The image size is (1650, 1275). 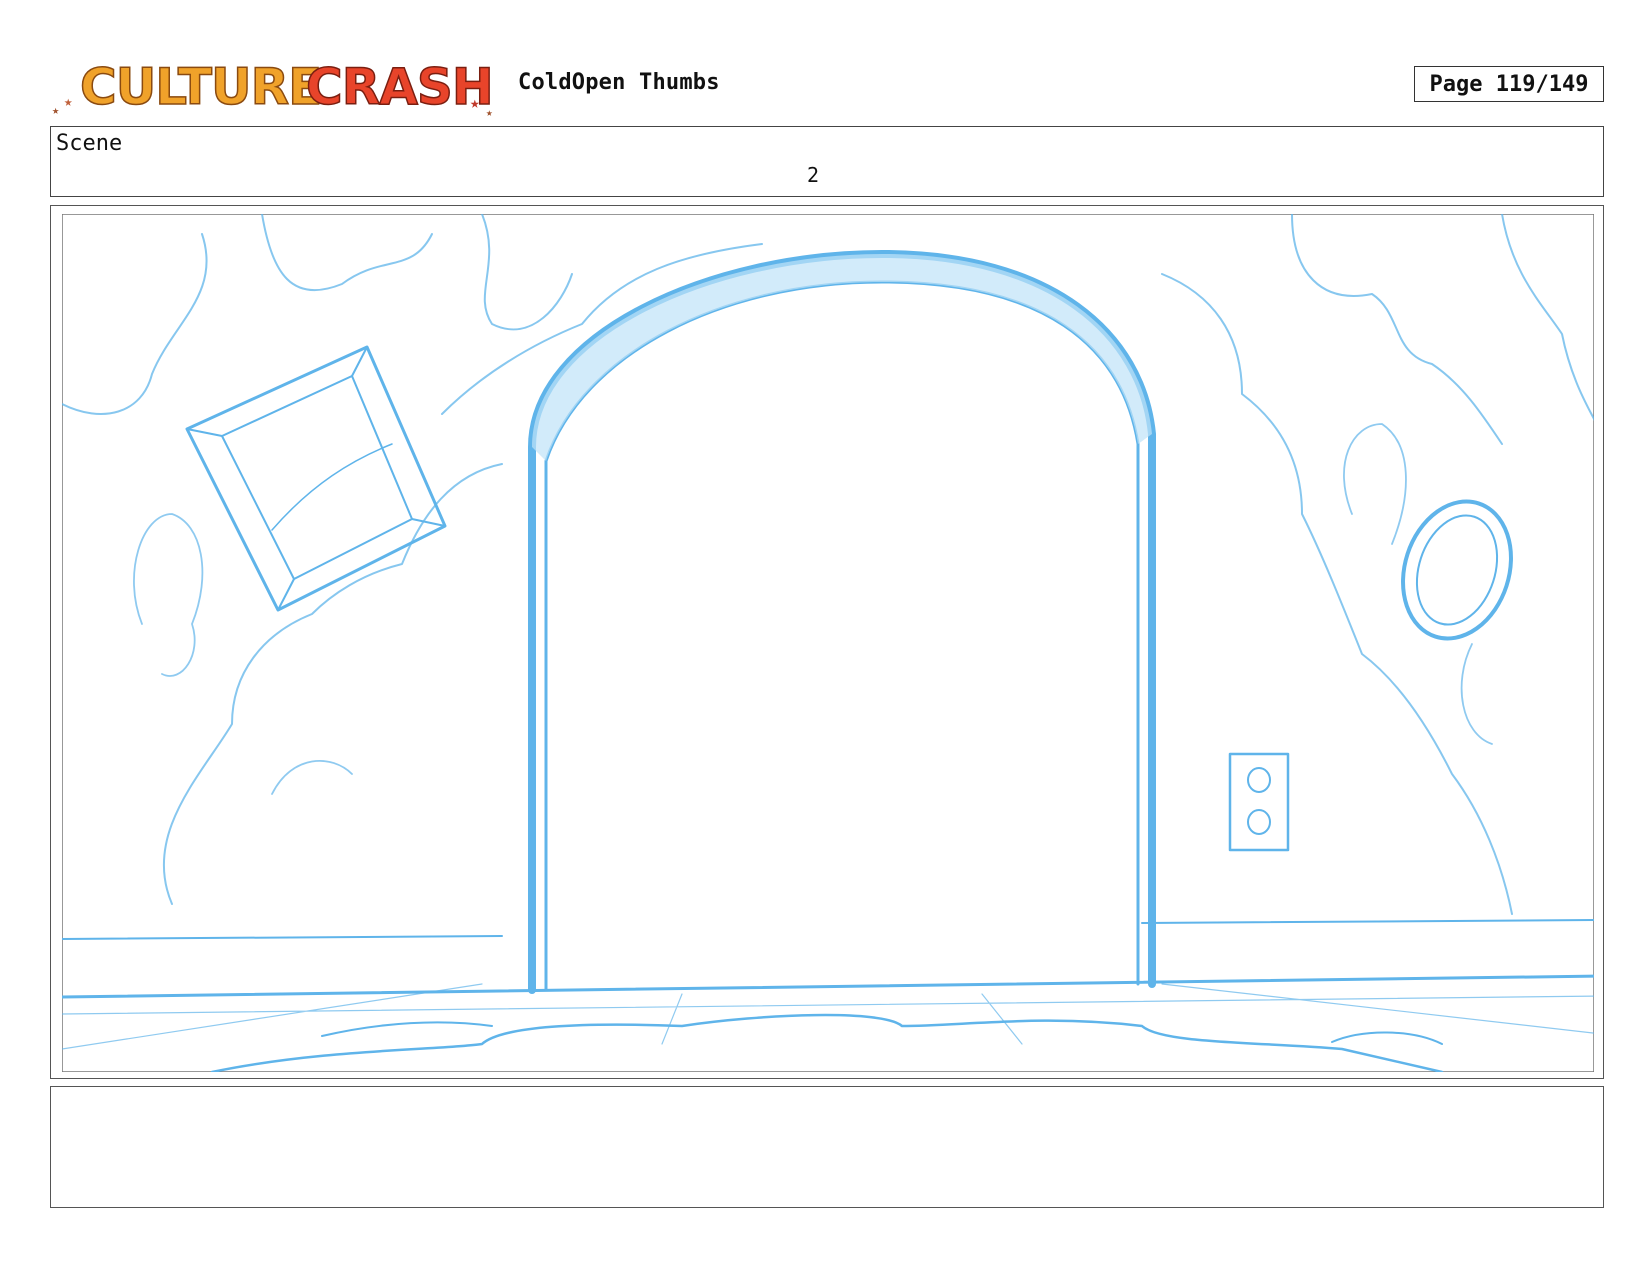 What do you see at coordinates (827, 161) in the screenshot?
I see `scene-box: Scene 2` at bounding box center [827, 161].